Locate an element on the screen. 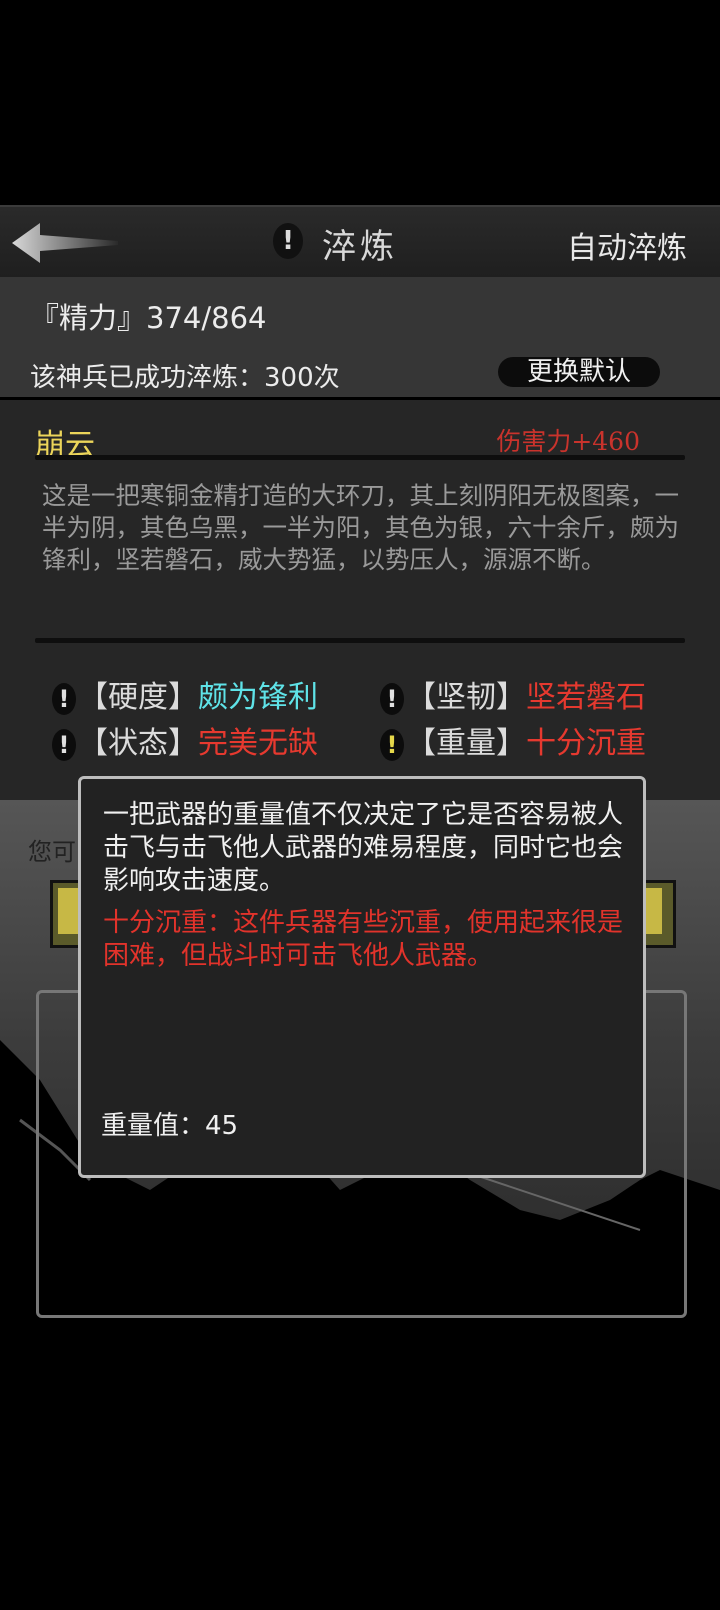 The width and height of the screenshot is (720, 1610). top-bar: ! 淬炼 自动淬炼 is located at coordinates (360, 242).